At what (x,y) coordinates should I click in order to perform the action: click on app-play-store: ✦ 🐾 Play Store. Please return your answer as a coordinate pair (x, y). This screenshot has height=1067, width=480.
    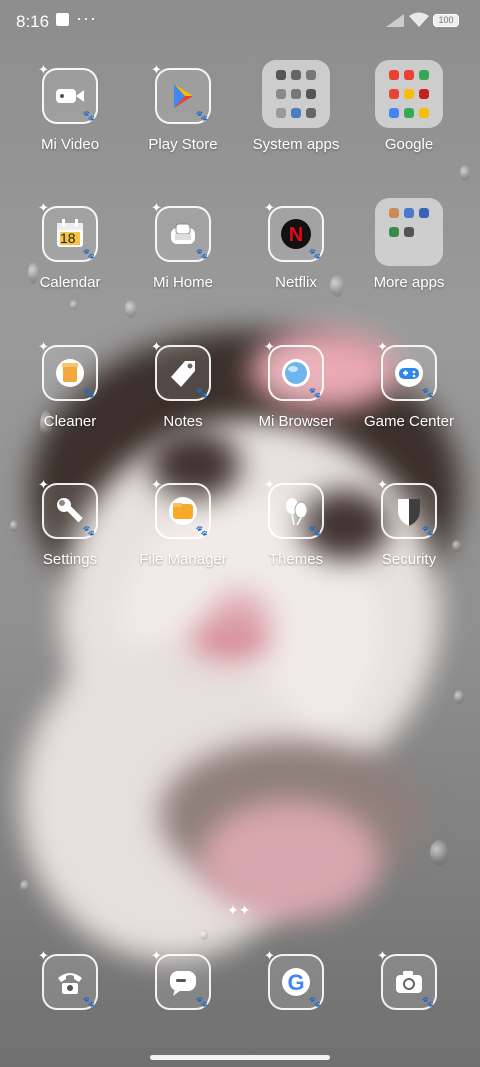
    Looking at the image, I should click on (183, 115).